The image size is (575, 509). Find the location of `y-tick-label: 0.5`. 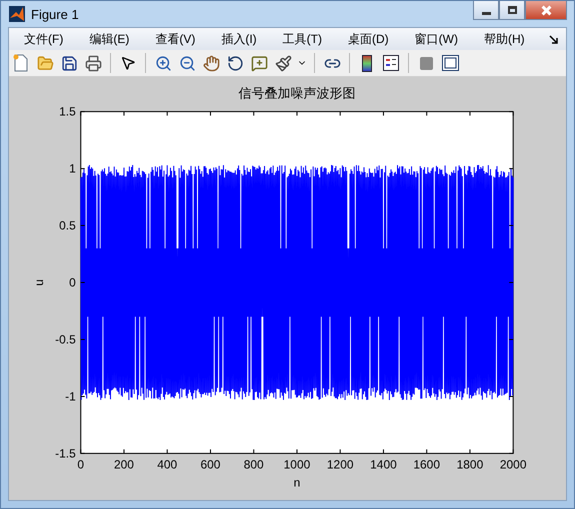

y-tick-label: 0.5 is located at coordinates (67, 225).